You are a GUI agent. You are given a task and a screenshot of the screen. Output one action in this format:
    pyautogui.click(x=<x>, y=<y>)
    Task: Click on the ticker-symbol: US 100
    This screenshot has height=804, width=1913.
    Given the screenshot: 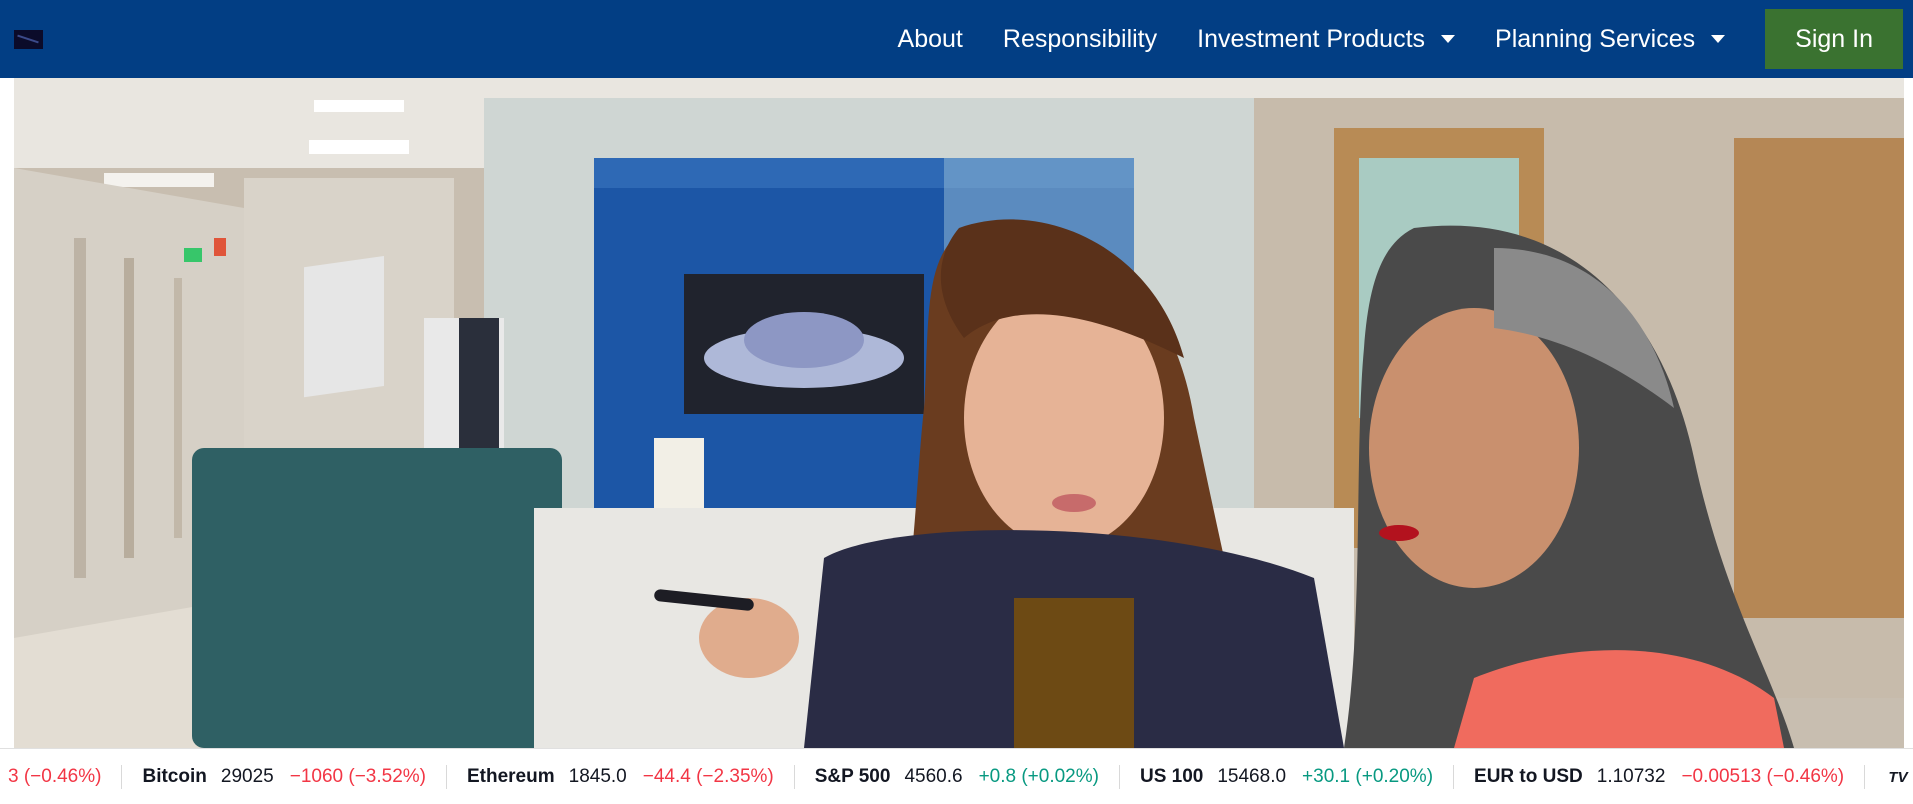 What is the action you would take?
    pyautogui.click(x=1171, y=776)
    